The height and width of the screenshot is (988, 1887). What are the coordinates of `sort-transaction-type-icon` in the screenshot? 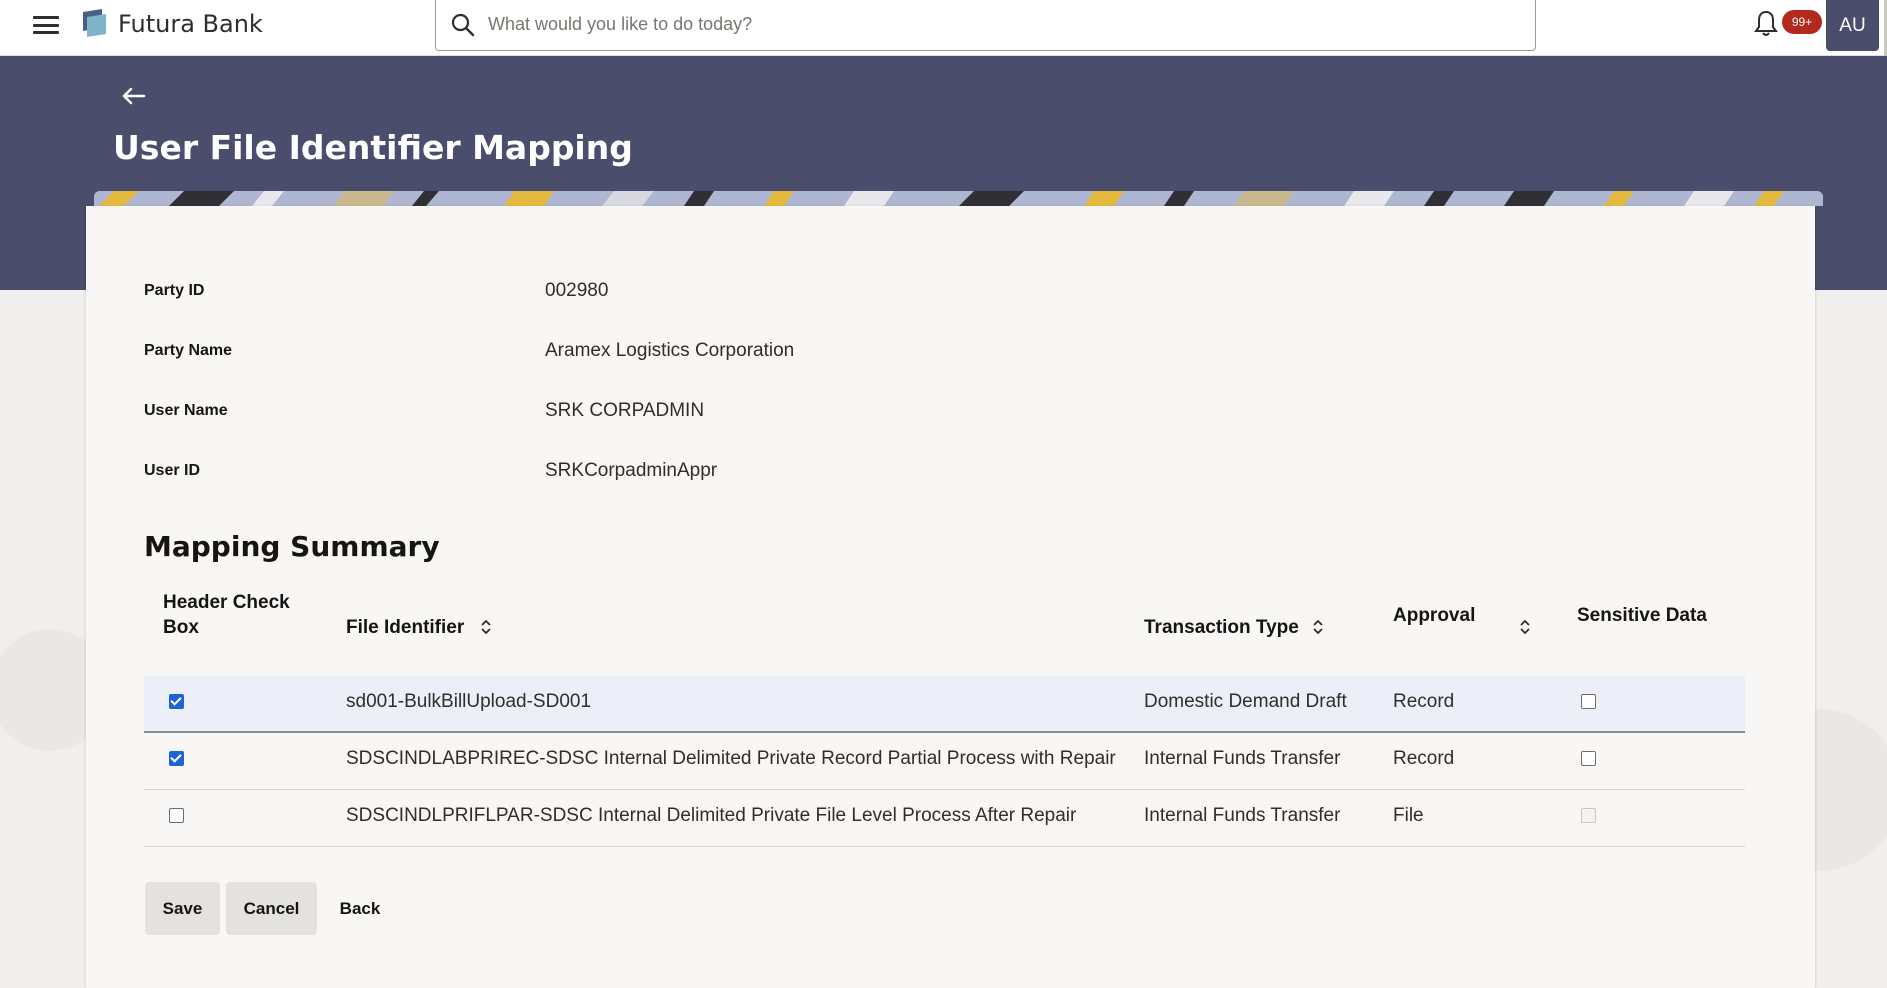 It's located at (1318, 627).